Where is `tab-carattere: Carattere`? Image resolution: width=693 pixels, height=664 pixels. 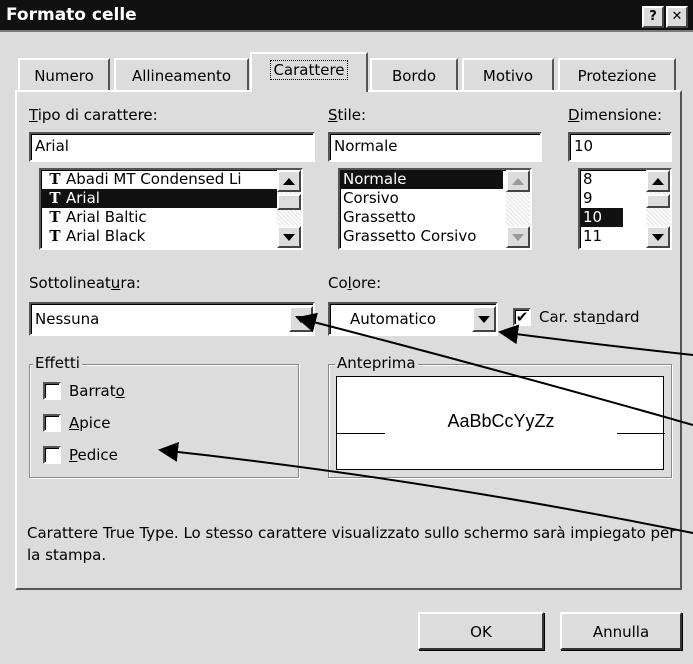 tab-carattere: Carattere is located at coordinates (309, 72).